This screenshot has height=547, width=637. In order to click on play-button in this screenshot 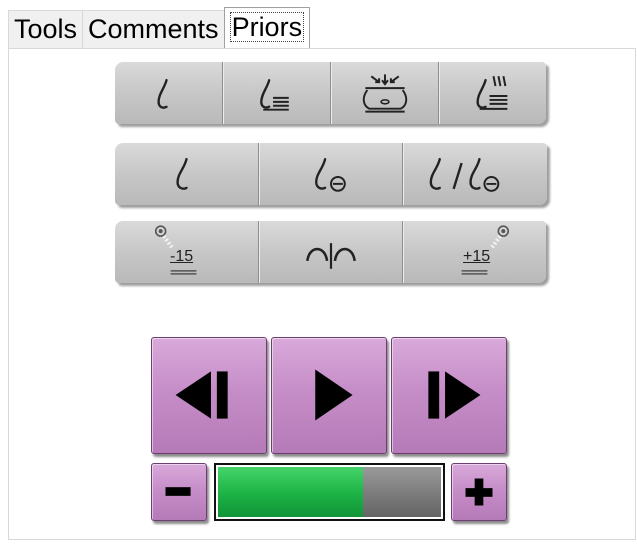, I will do `click(329, 395)`.